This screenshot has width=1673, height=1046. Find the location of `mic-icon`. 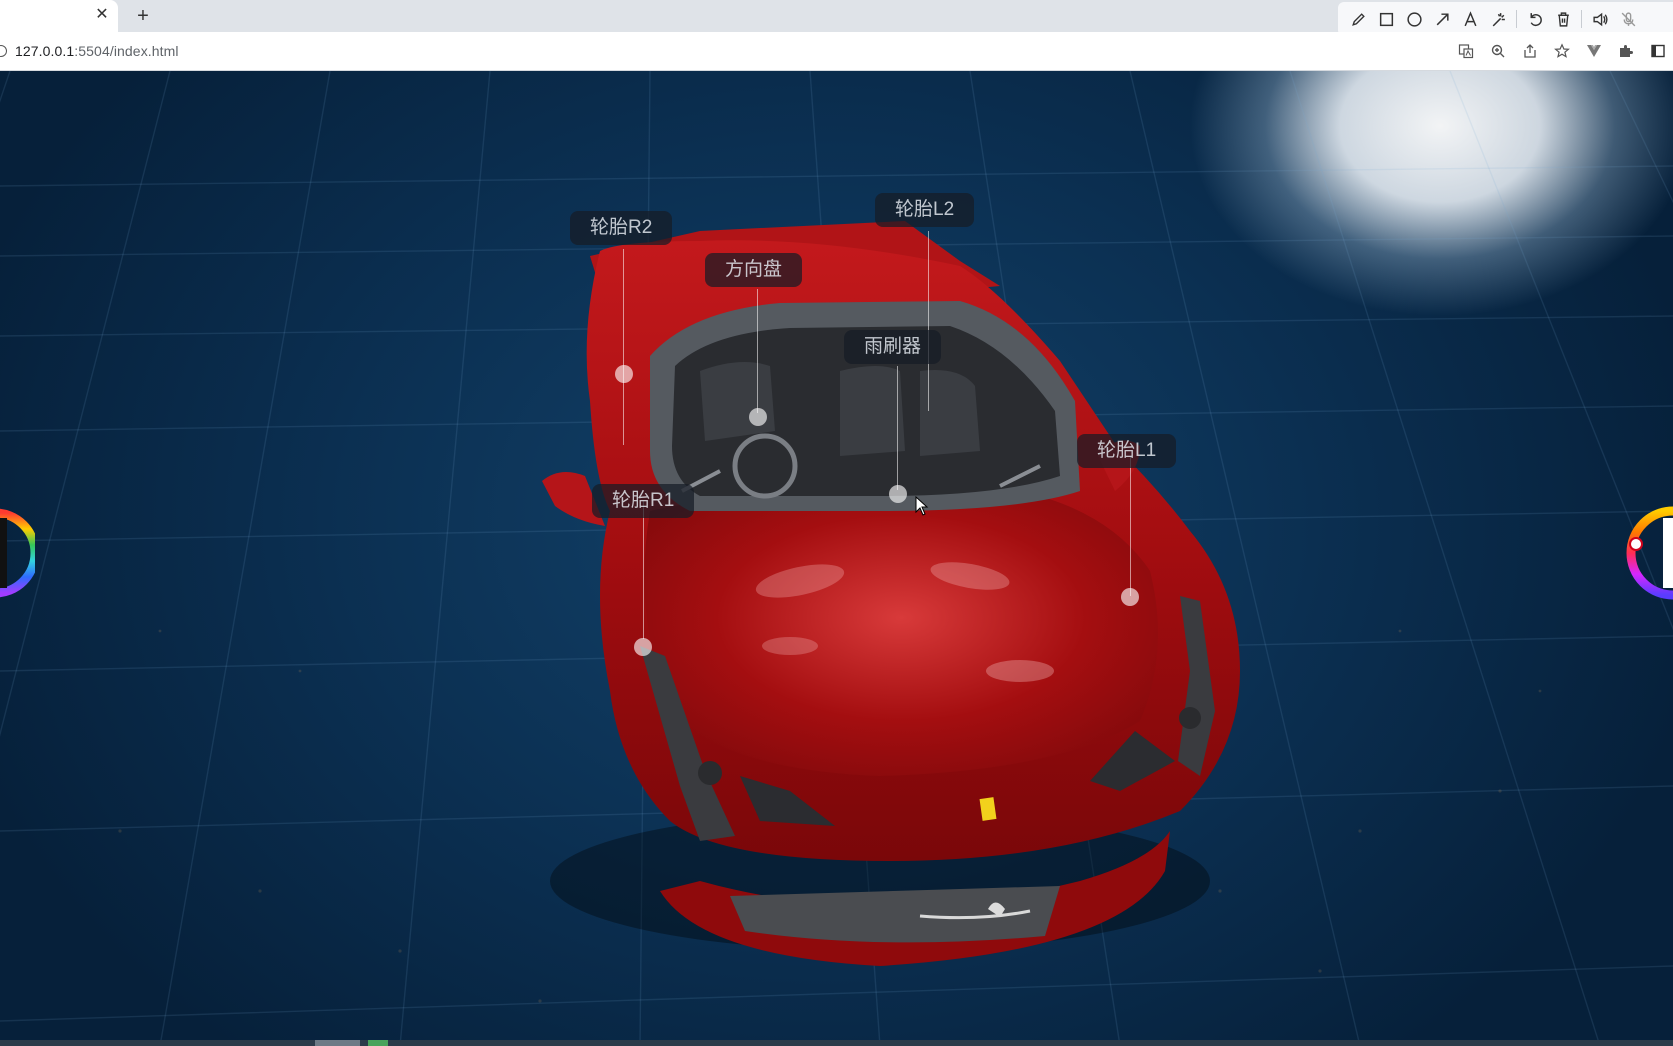

mic-icon is located at coordinates (1628, 19).